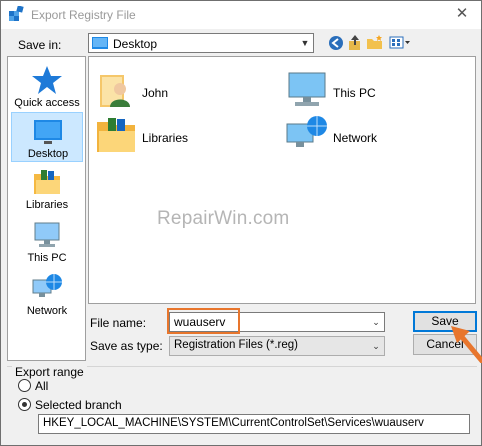 This screenshot has height=446, width=482. Describe the element at coordinates (445, 321) in the screenshot. I see `save-button: Save` at that location.